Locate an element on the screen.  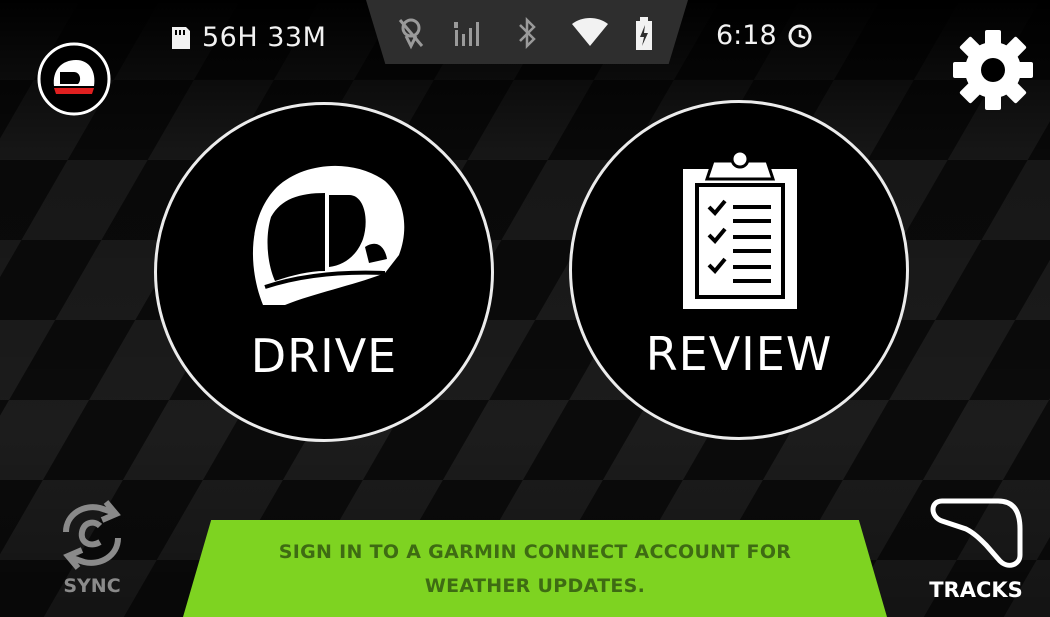
helmet-profile-icon is located at coordinates (74, 79).